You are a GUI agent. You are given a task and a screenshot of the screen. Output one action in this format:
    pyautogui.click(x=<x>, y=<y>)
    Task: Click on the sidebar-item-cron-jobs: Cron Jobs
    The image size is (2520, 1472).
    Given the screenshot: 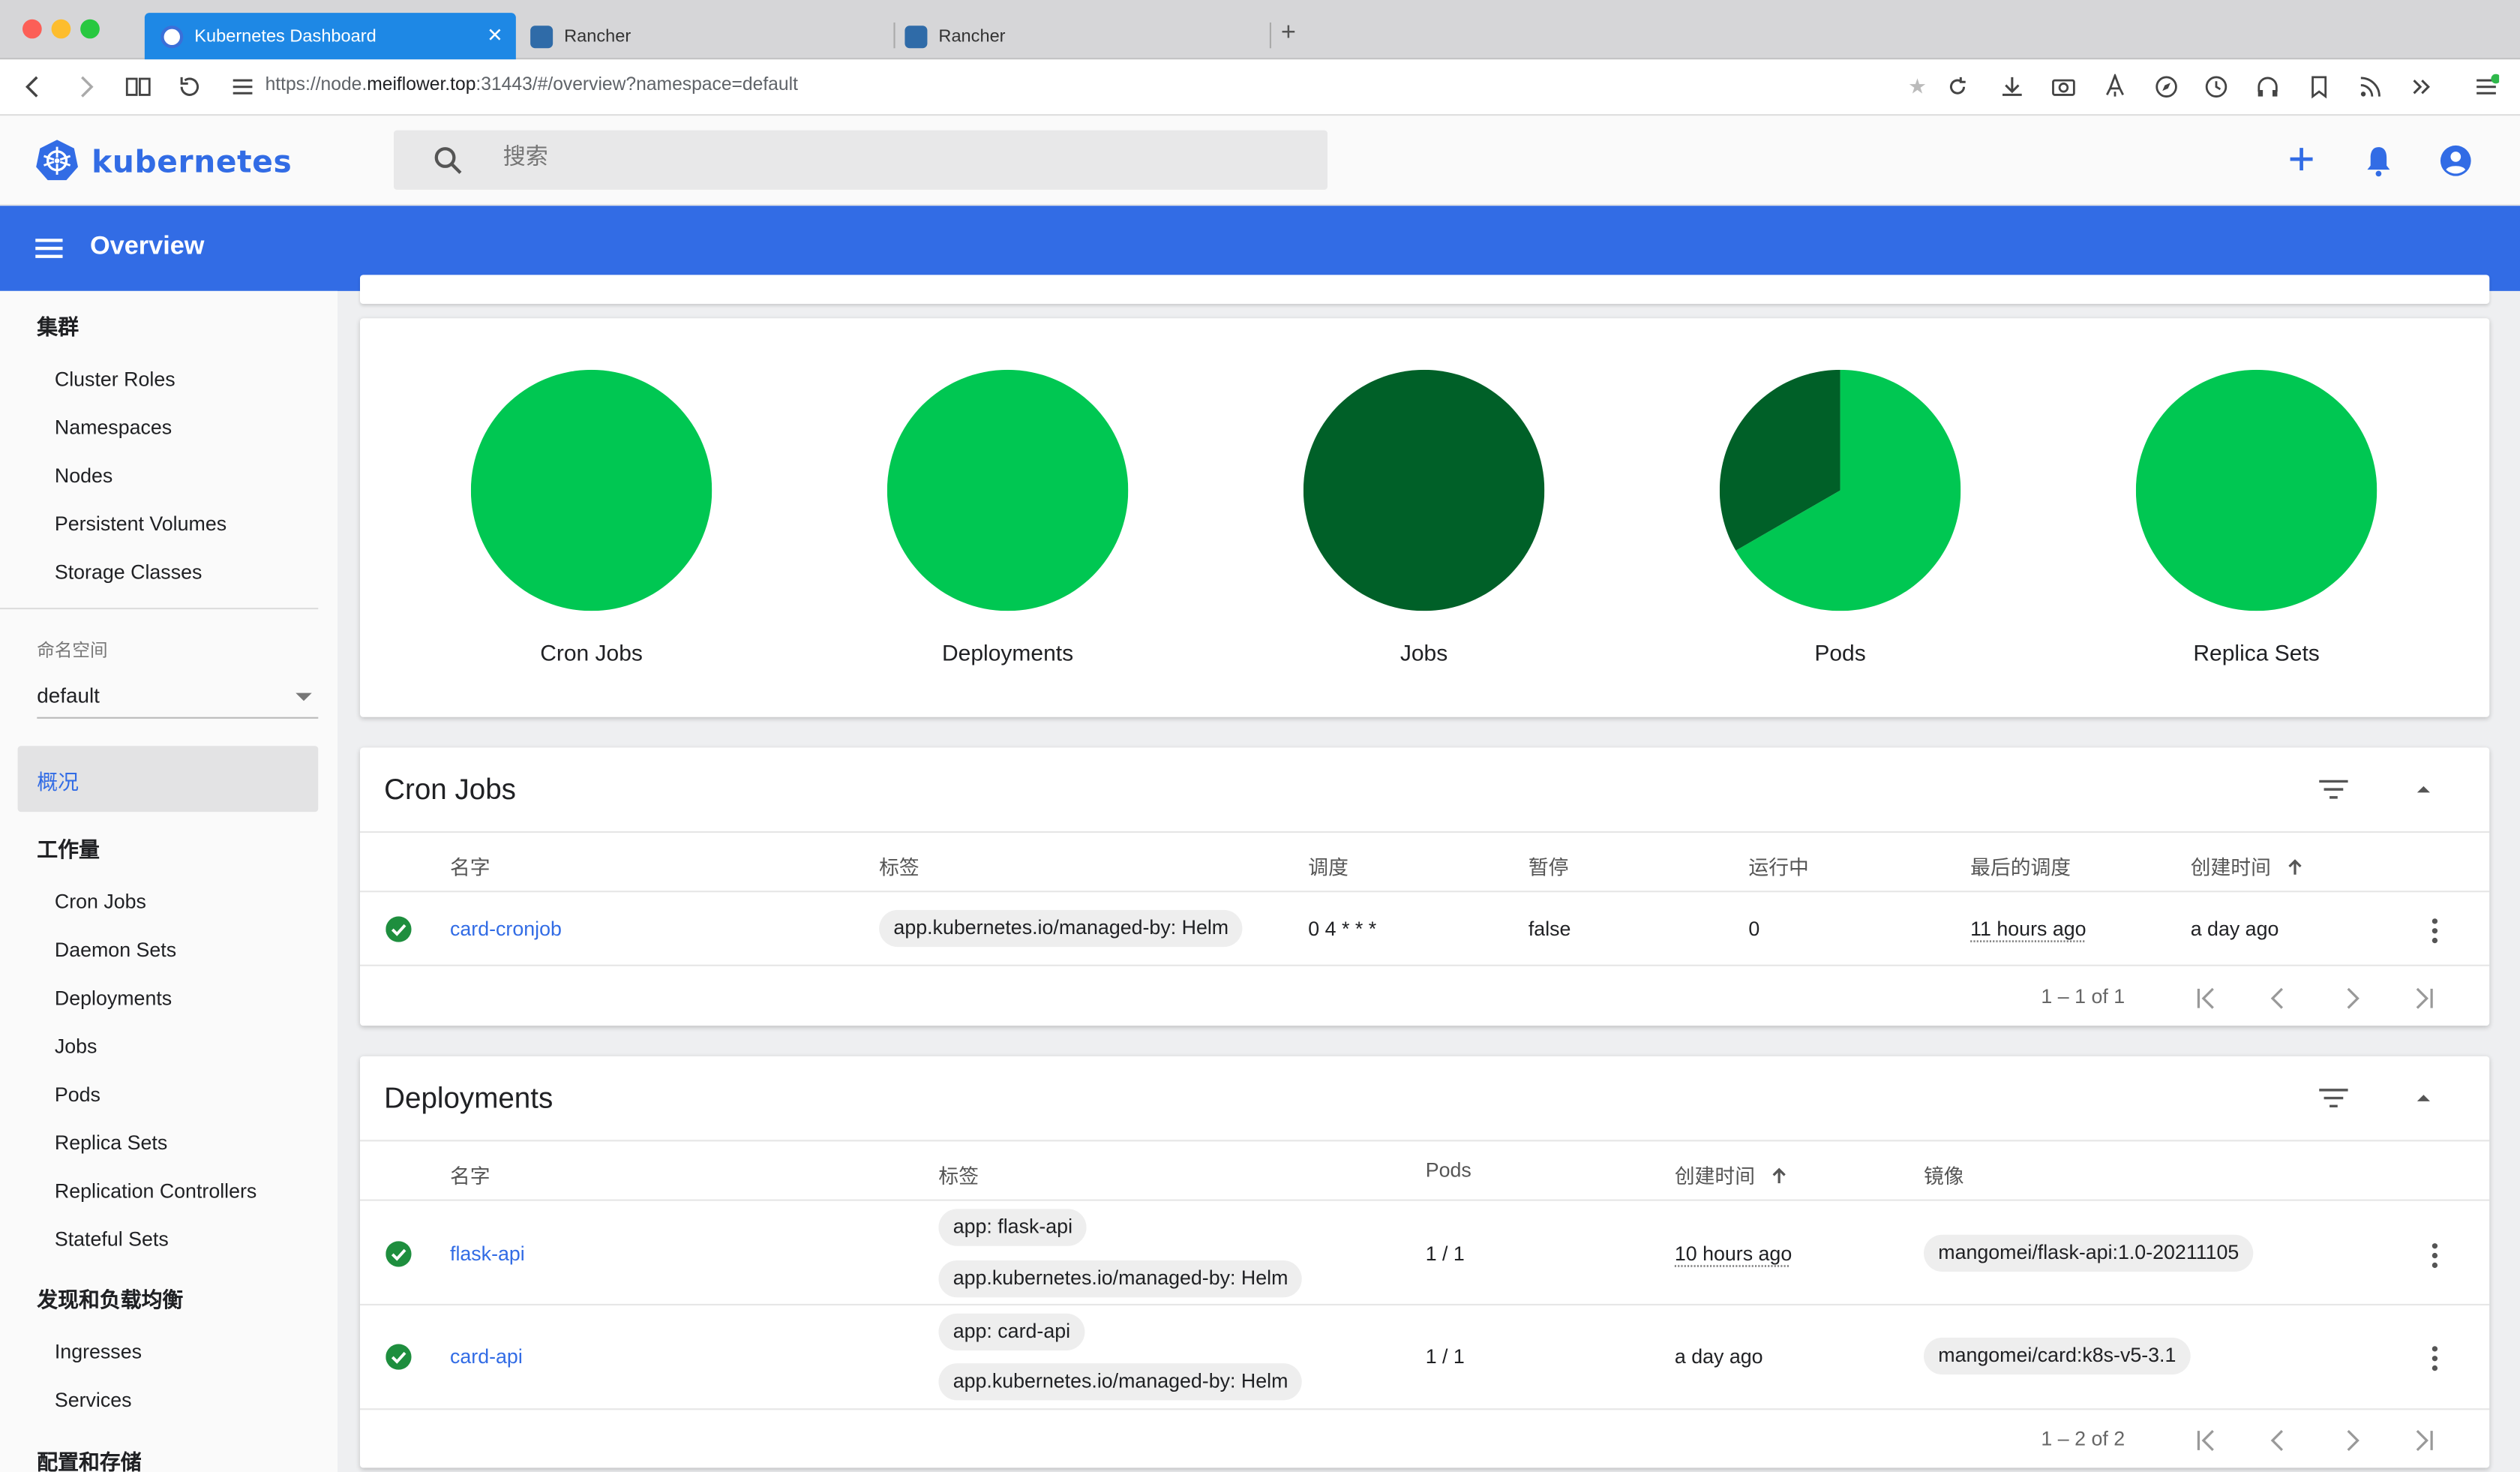 What is the action you would take?
    pyautogui.click(x=100, y=902)
    